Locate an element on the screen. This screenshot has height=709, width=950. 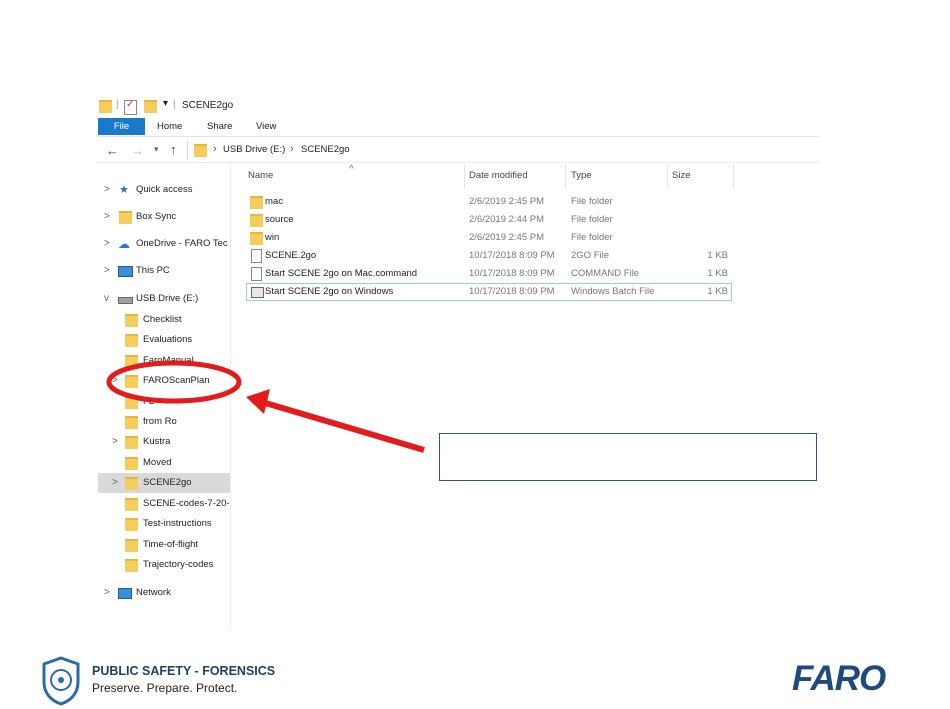
shield-logo is located at coordinates (61, 681).